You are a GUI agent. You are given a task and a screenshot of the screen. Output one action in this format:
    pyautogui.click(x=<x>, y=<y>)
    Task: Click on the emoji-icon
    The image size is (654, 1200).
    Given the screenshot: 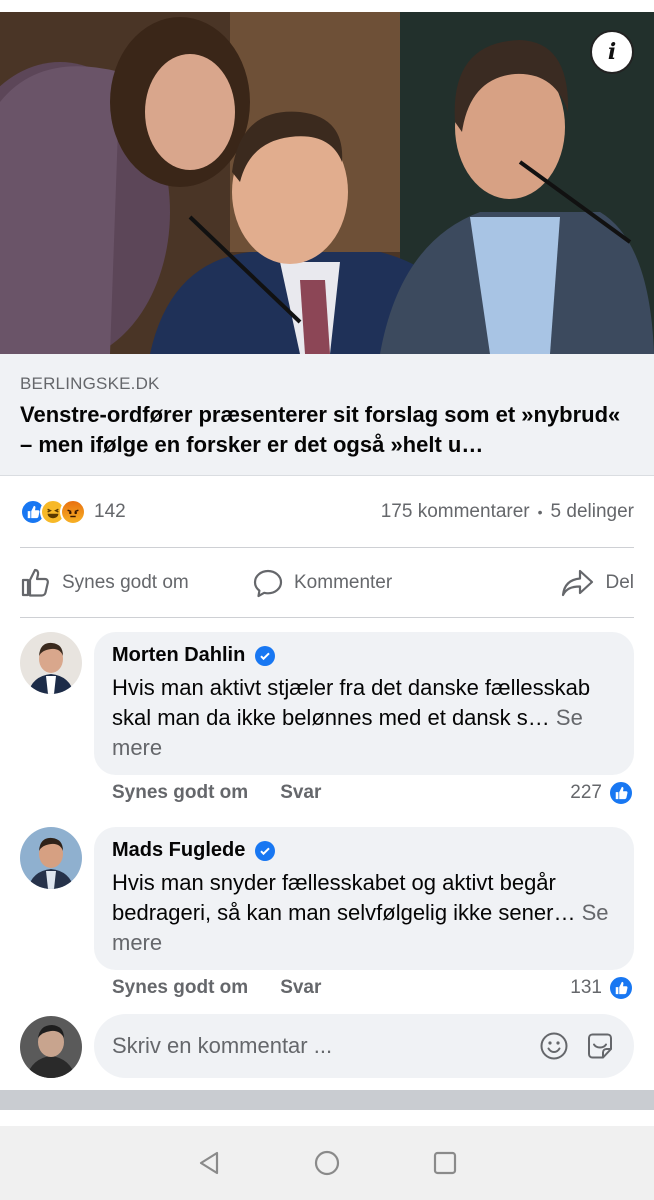 What is the action you would take?
    pyautogui.click(x=554, y=1046)
    